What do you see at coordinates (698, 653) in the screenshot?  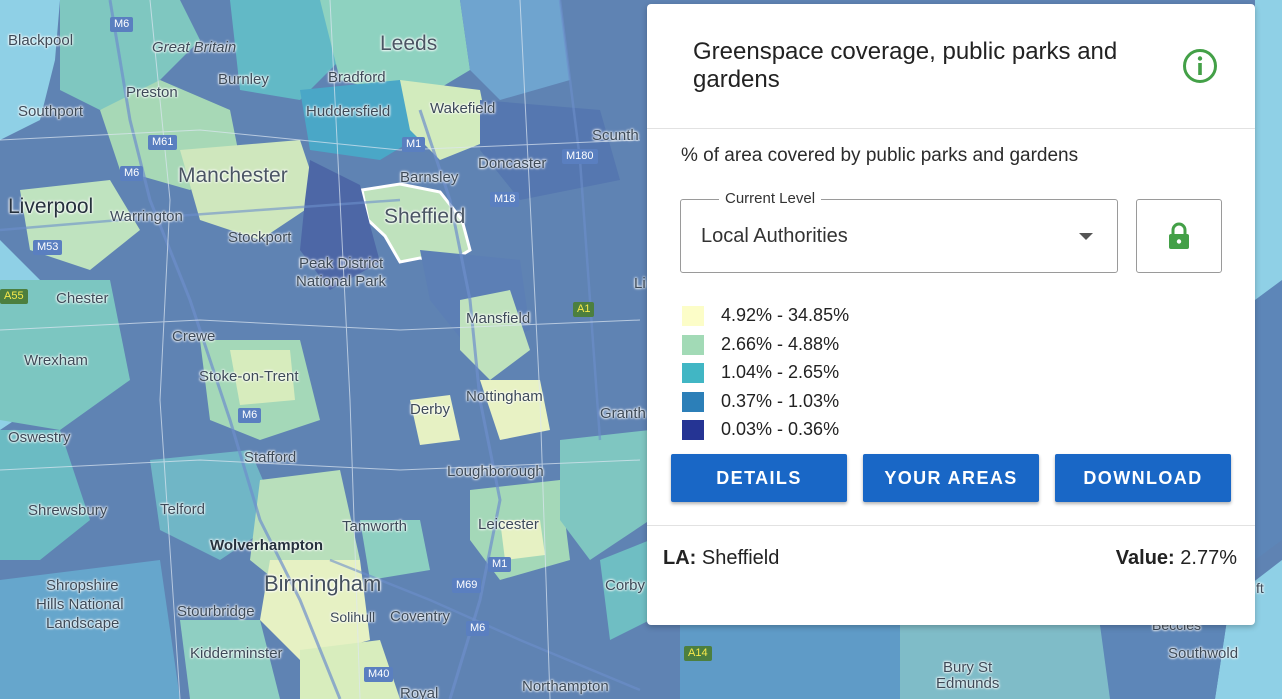 I see `road-shield-a14: A14` at bounding box center [698, 653].